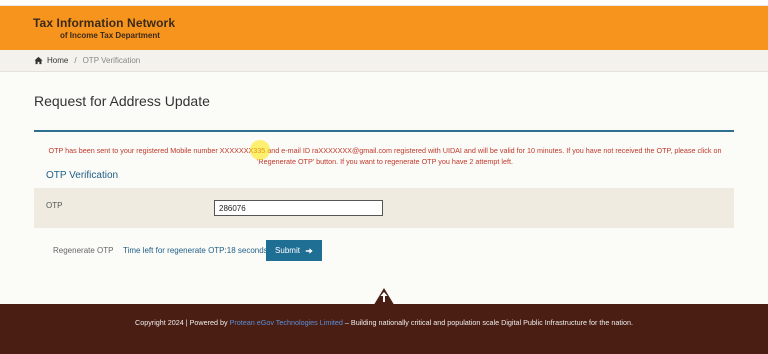 This screenshot has height=354, width=768. I want to click on regenerate-timer: Time left for regenerate OTP:18 seconds, so click(195, 250).